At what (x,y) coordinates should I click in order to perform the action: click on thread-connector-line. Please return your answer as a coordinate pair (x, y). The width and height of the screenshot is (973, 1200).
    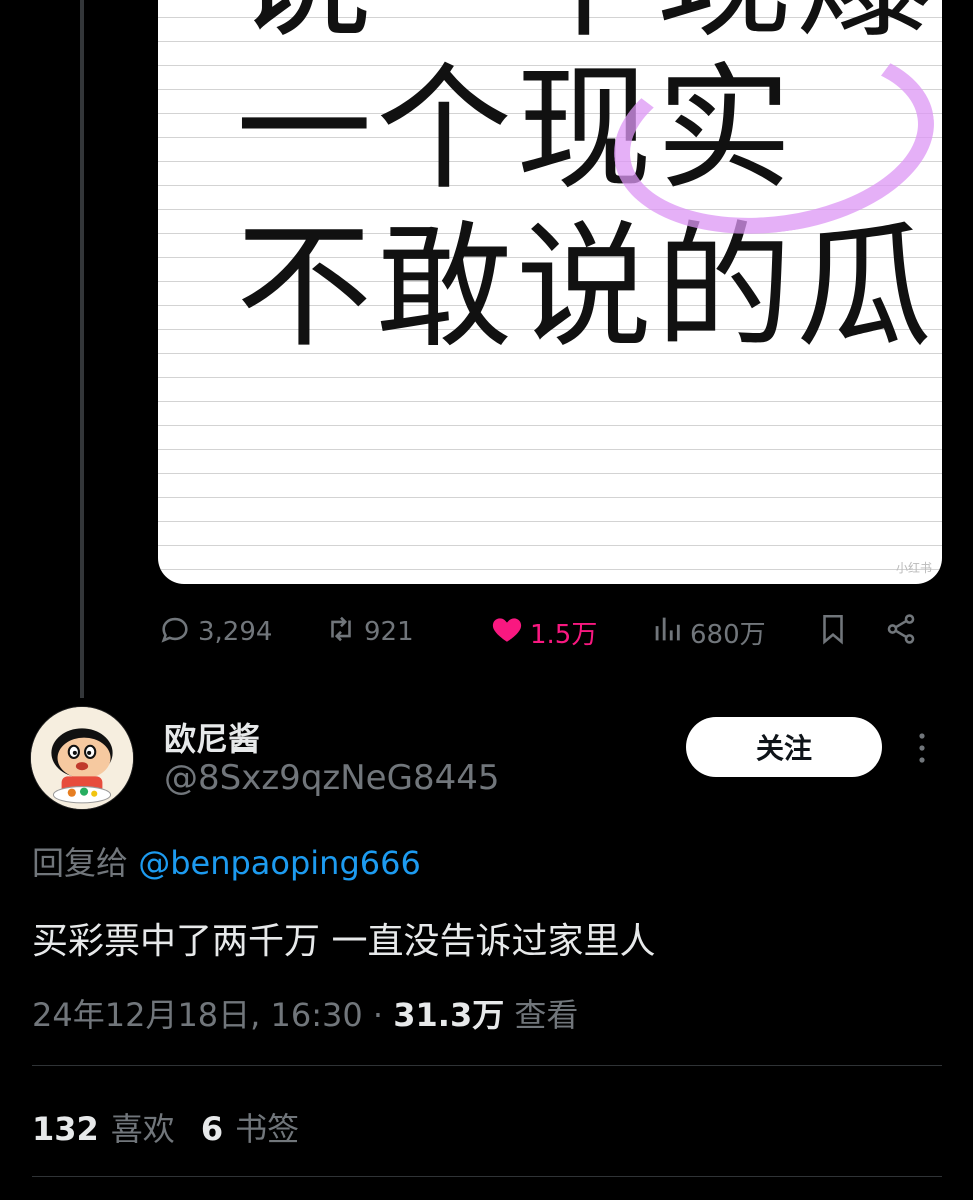
    Looking at the image, I should click on (82, 349).